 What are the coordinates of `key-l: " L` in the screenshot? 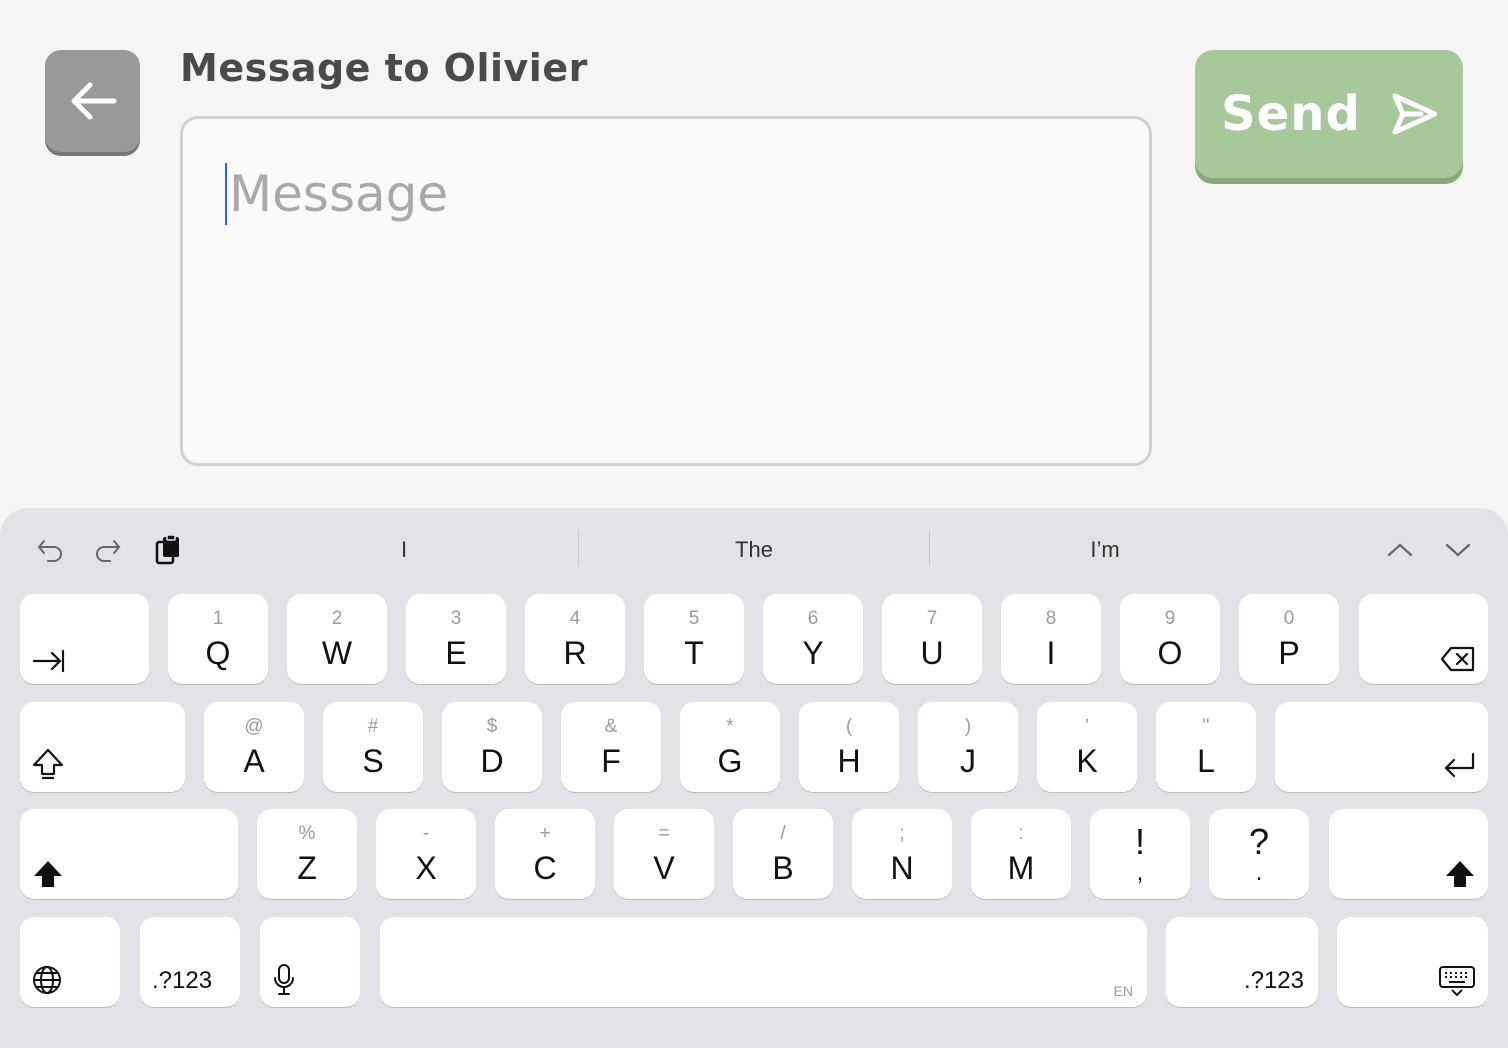 It's located at (1206, 747).